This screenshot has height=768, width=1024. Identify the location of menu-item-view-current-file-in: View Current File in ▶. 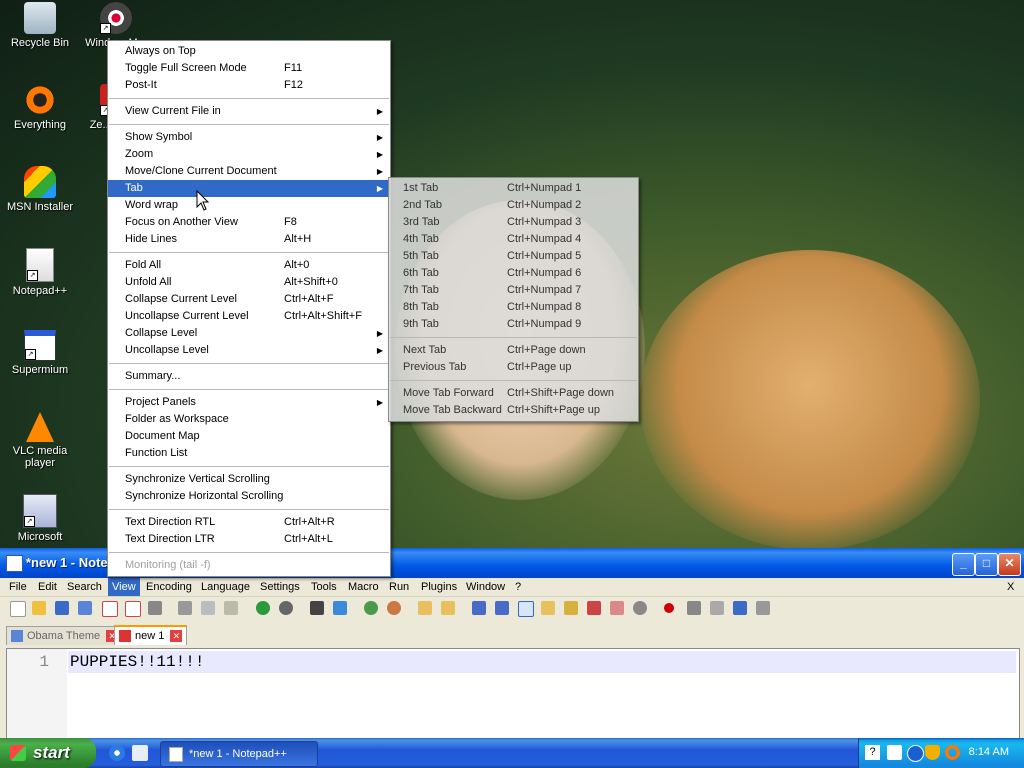
(249, 111).